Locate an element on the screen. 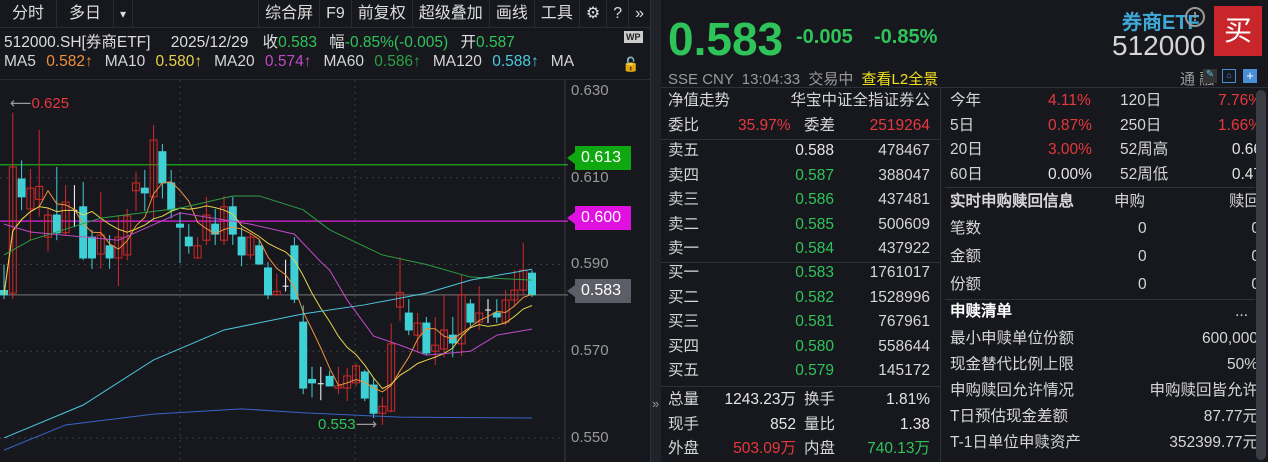 The width and height of the screenshot is (1268, 462). ask-level: 卖三 0.586 437481 is located at coordinates (799, 200).